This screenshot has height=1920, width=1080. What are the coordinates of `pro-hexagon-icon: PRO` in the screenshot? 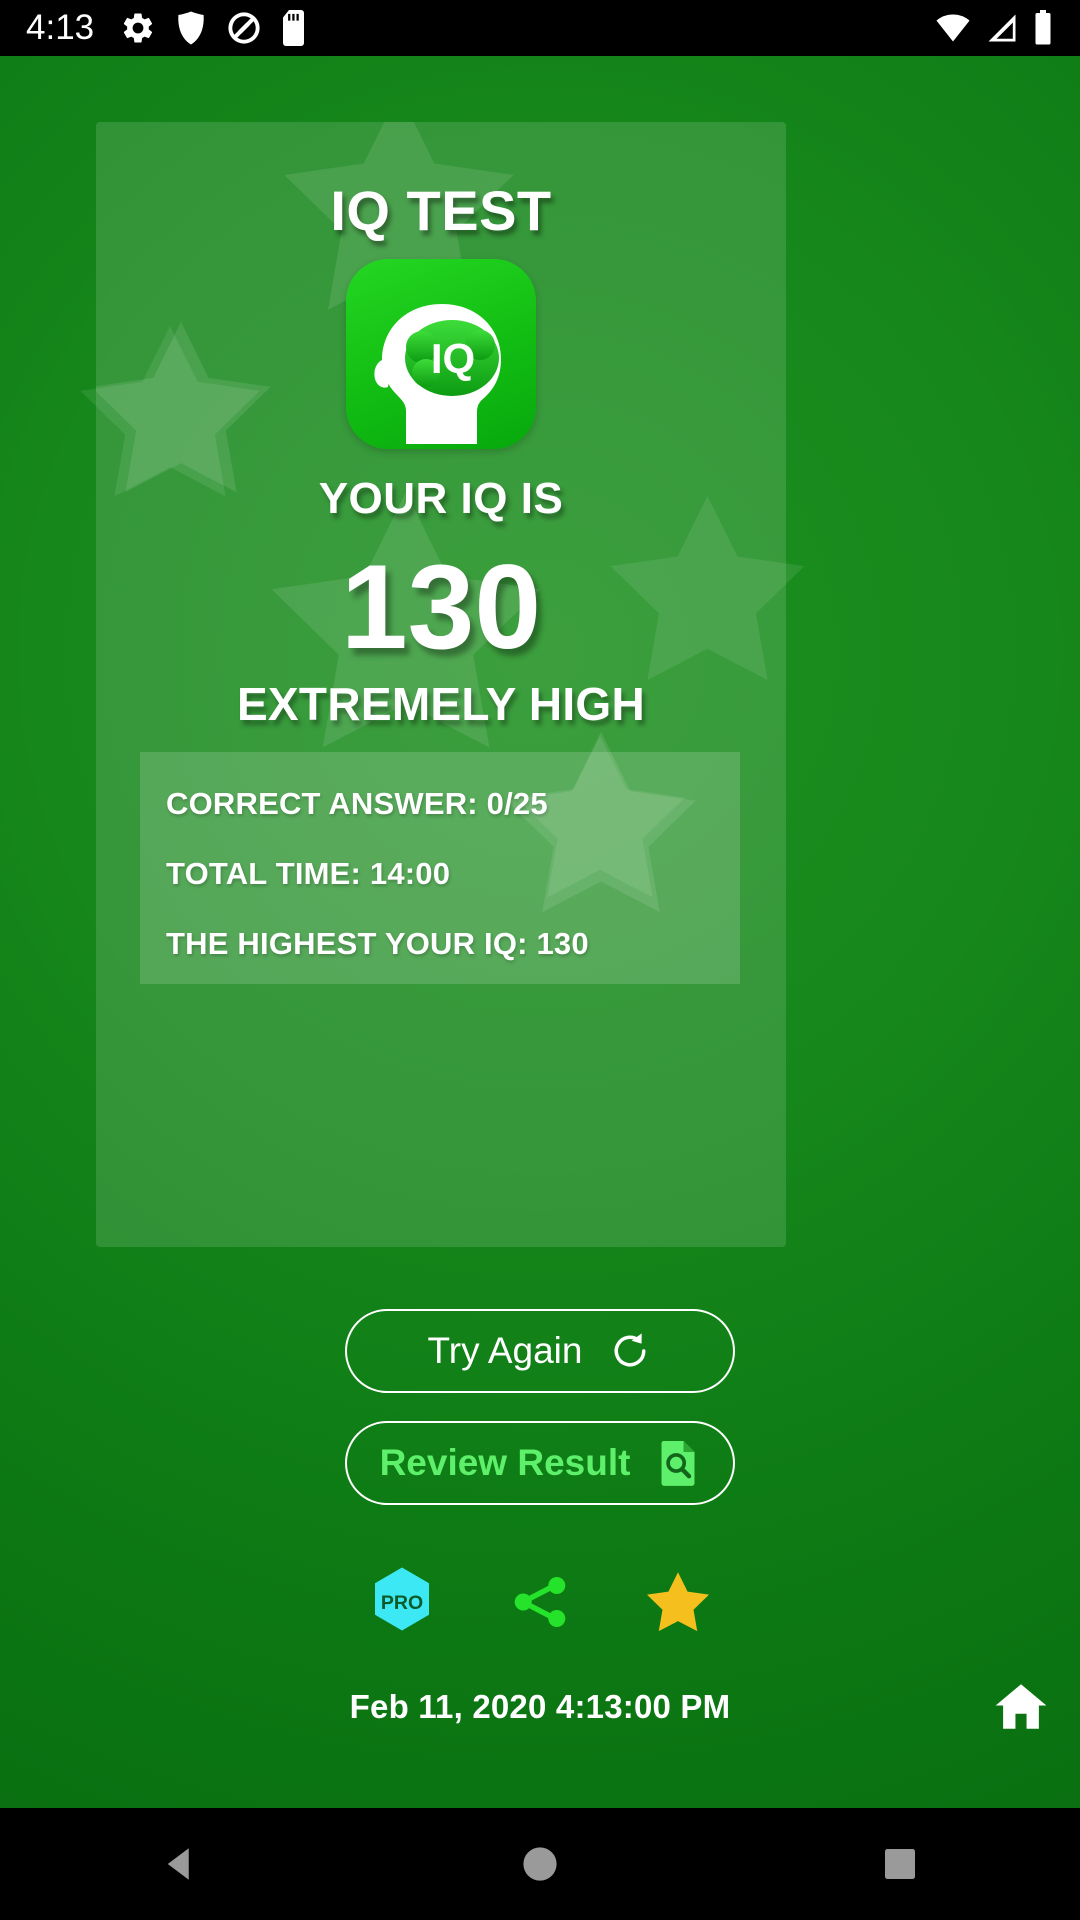 It's located at (402, 1602).